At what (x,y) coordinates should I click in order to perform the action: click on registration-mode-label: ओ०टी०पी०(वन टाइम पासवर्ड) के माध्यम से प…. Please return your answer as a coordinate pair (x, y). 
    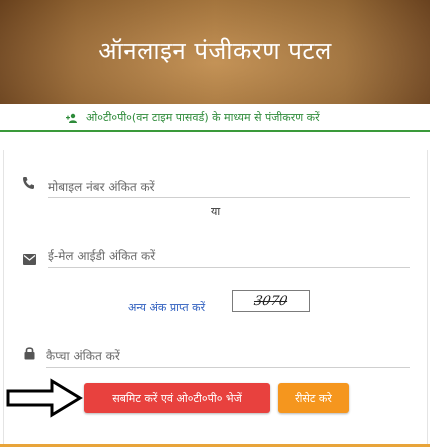
    Looking at the image, I should click on (193, 117).